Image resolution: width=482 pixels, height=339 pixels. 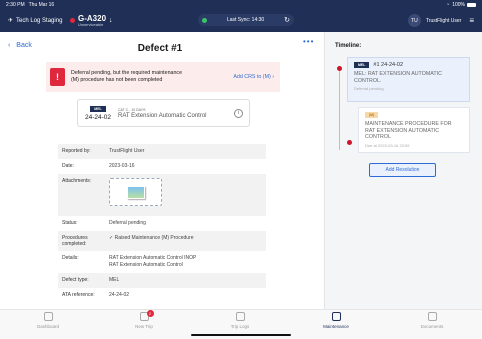 I want to click on defect-type-tag: MEL, so click(x=98, y=108).